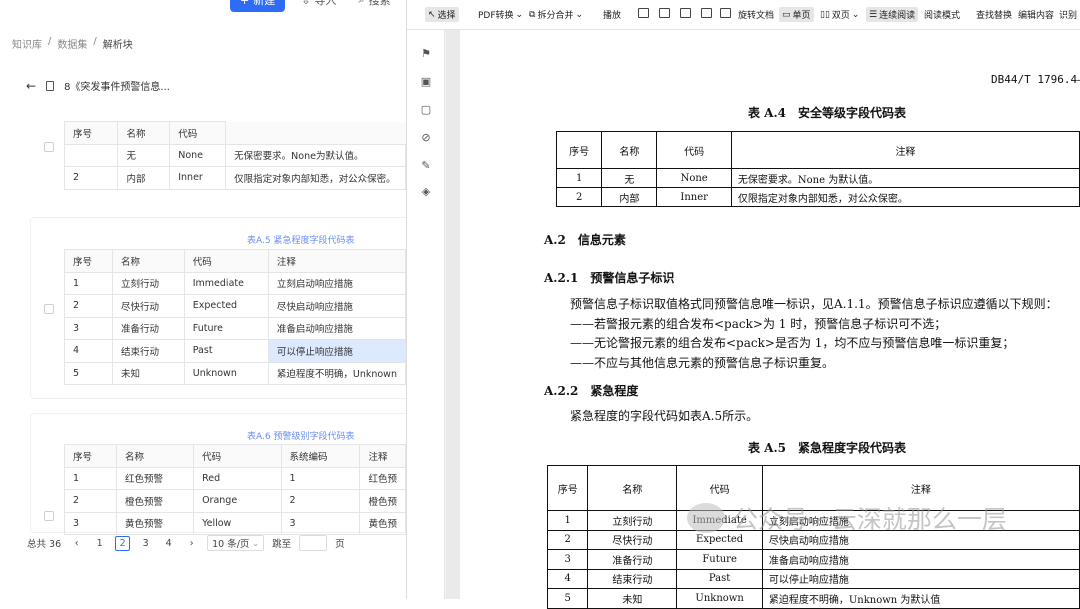 The image size is (1080, 609). What do you see at coordinates (145, 543) in the screenshot?
I see `page-3: 3` at bounding box center [145, 543].